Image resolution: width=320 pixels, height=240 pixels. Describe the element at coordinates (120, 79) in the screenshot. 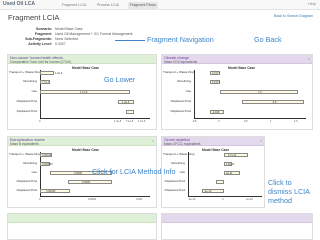

I see `annotation-go-lower: Go Lower` at that location.